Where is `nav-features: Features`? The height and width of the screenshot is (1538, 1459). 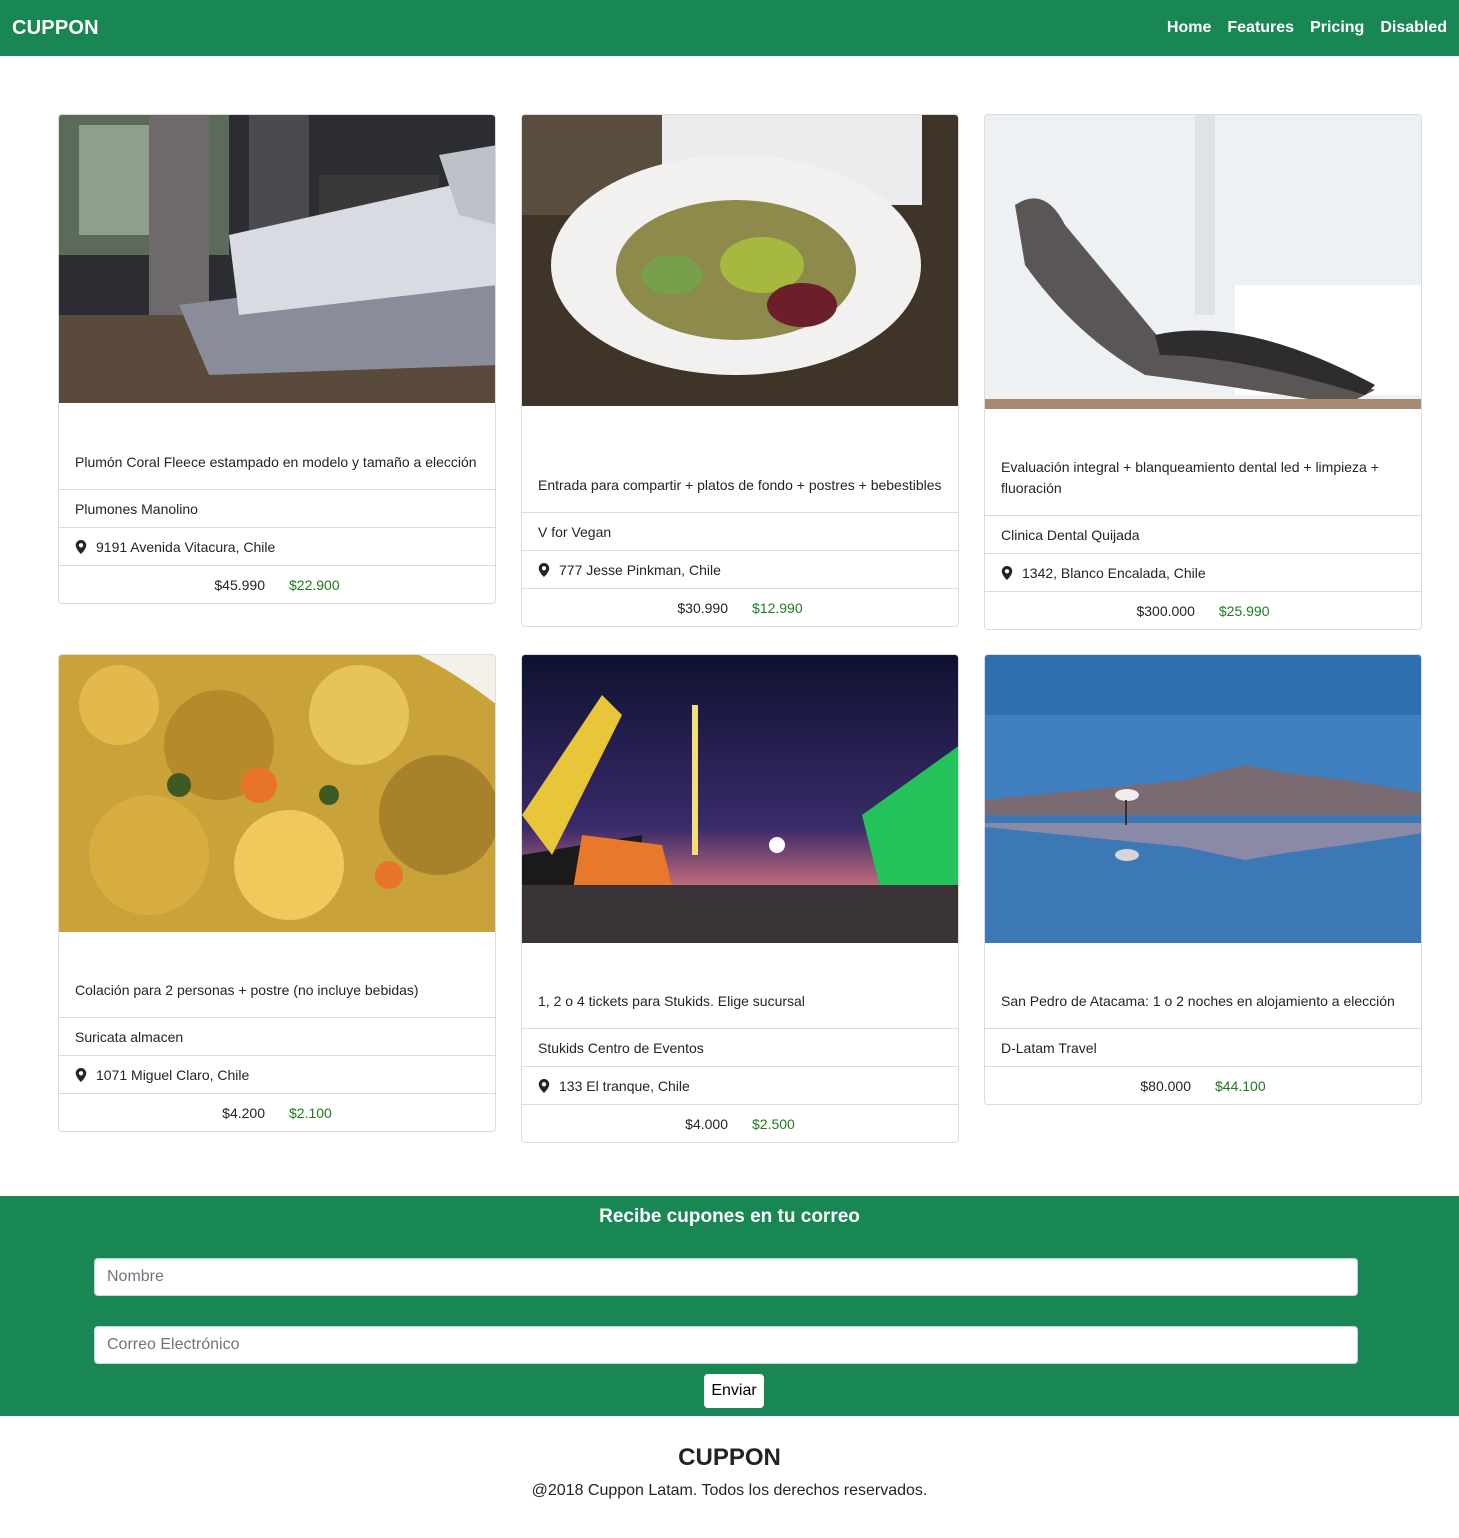
nav-features: Features is located at coordinates (1260, 28).